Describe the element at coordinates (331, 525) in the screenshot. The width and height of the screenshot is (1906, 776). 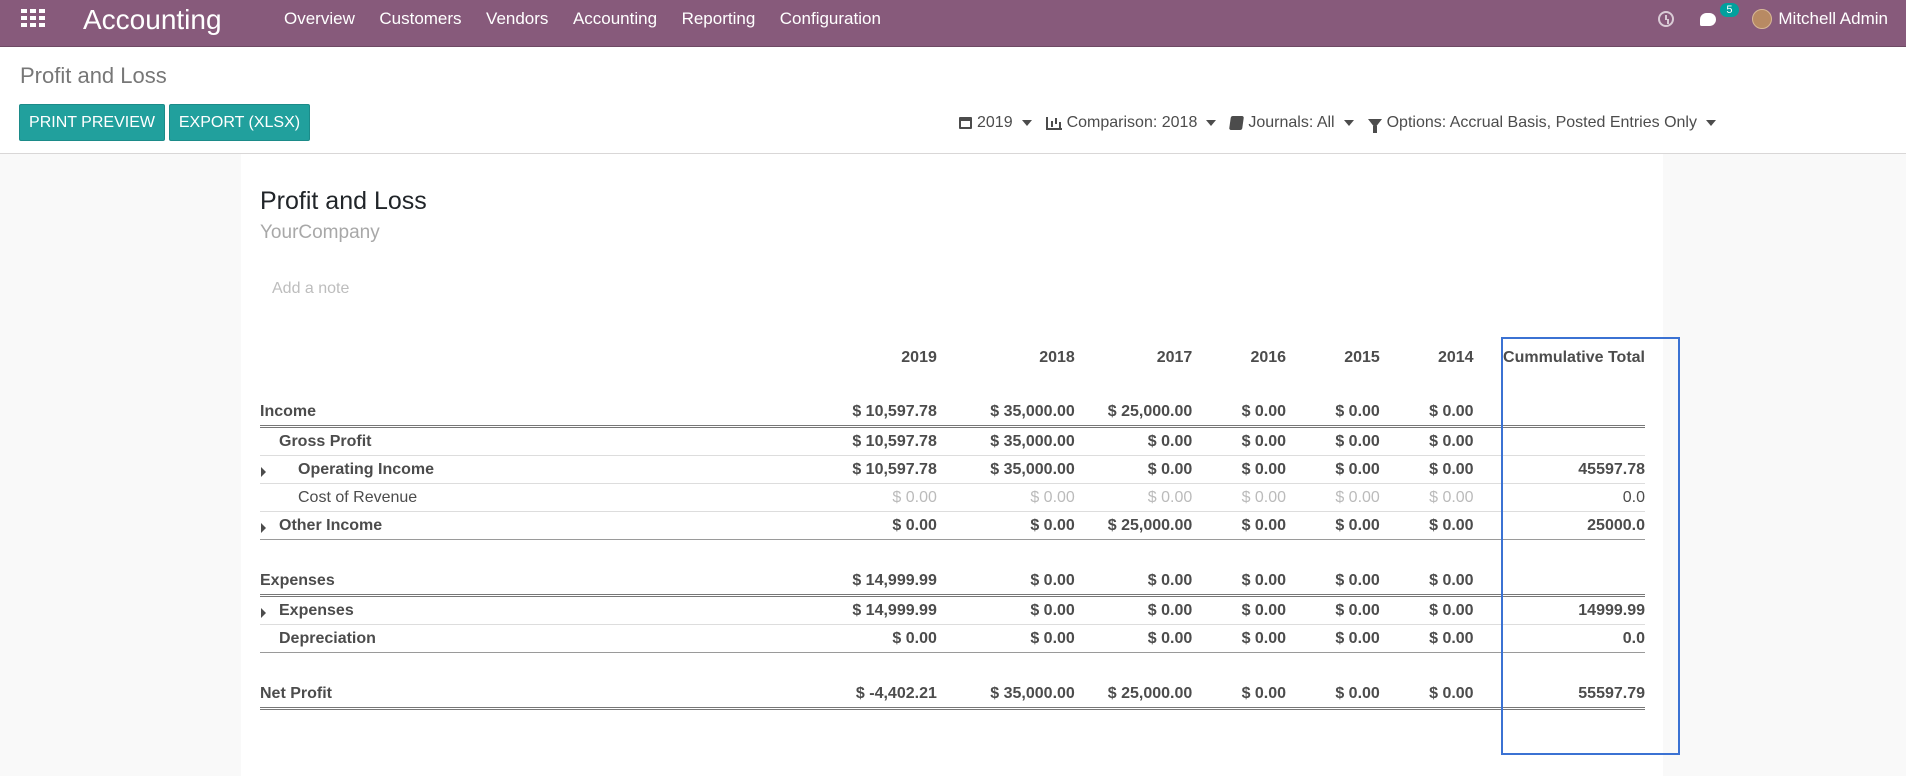
I see `row-label: Other Income` at that location.